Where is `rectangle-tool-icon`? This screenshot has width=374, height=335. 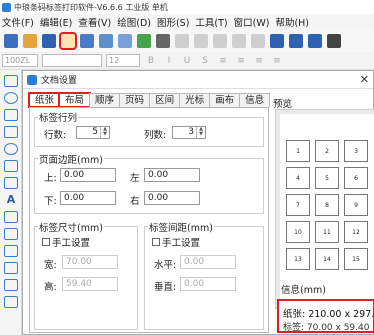 rectangle-tool-icon is located at coordinates (11, 132).